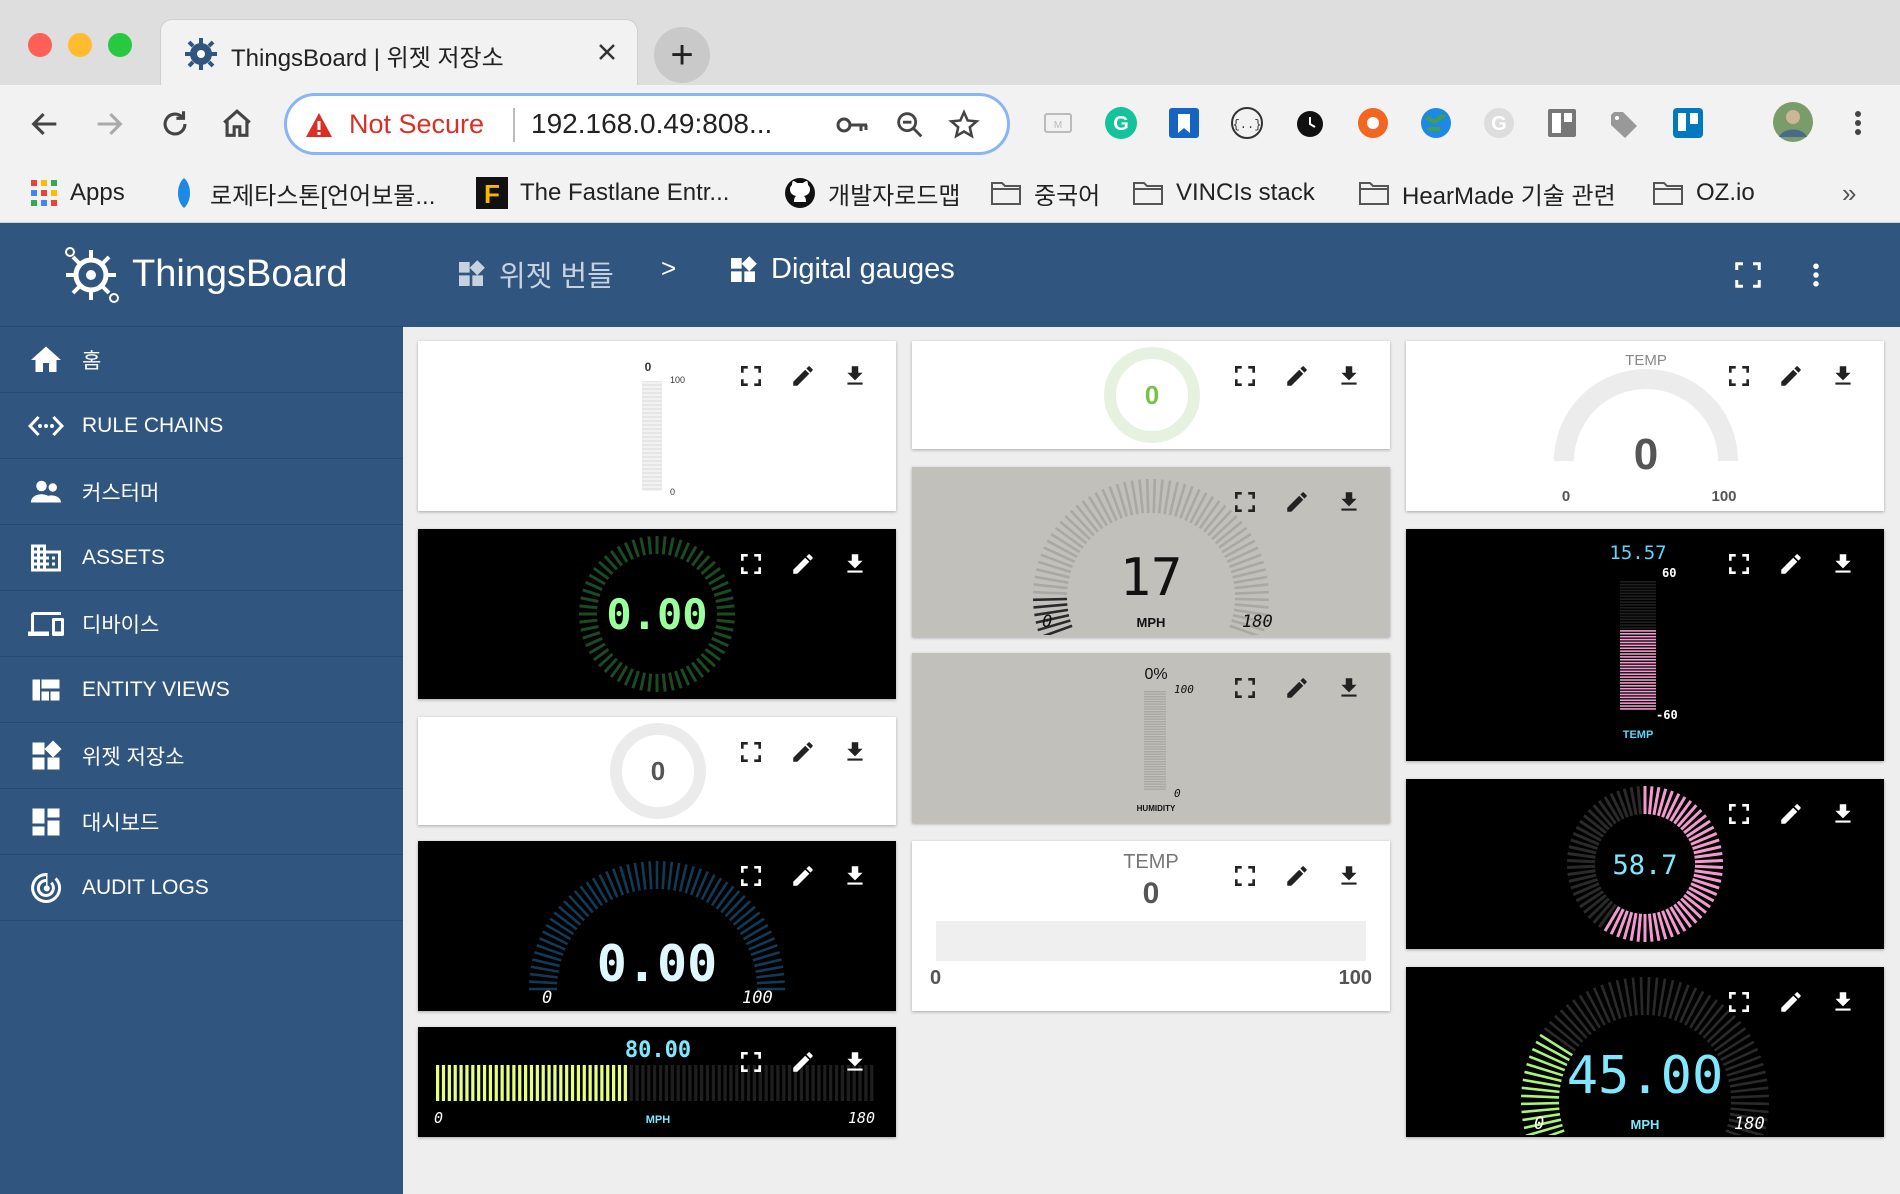 This screenshot has height=1194, width=1900. What do you see at coordinates (201, 822) in the screenshot?
I see `sidebar-item-dashboards: 대시보드` at bounding box center [201, 822].